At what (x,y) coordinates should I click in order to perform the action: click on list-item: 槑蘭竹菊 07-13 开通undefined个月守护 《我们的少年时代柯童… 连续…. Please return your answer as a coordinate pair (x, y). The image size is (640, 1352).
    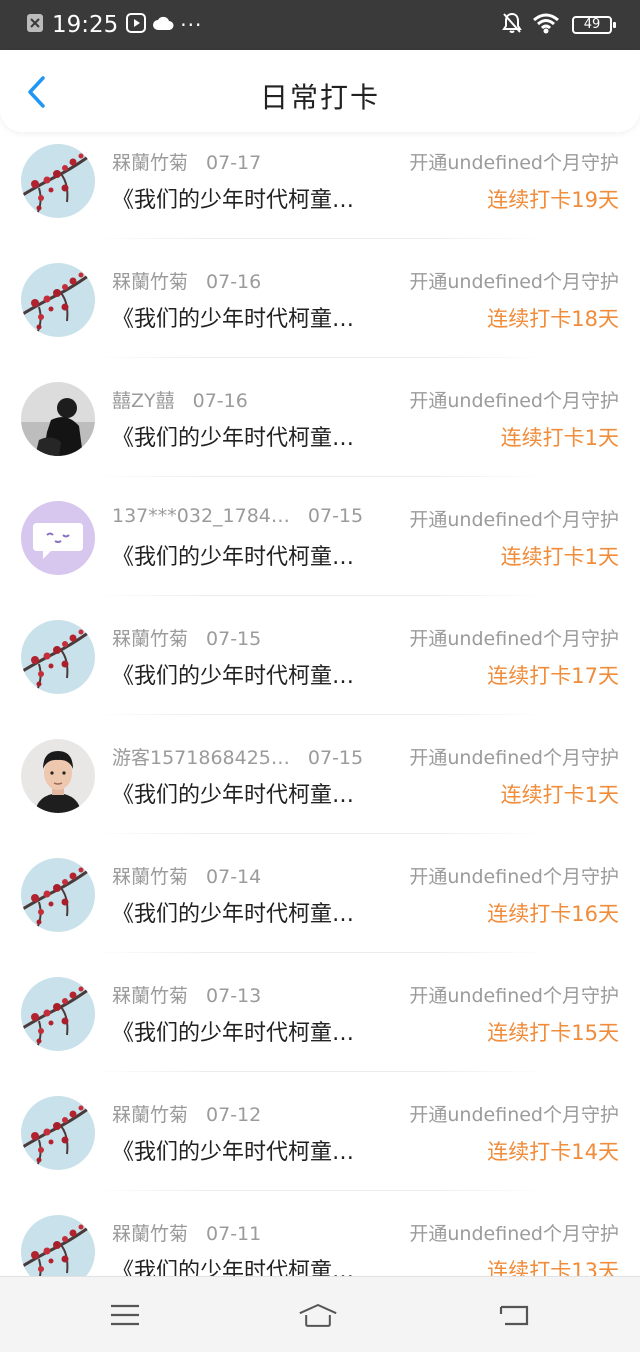
    Looking at the image, I should click on (320, 1030).